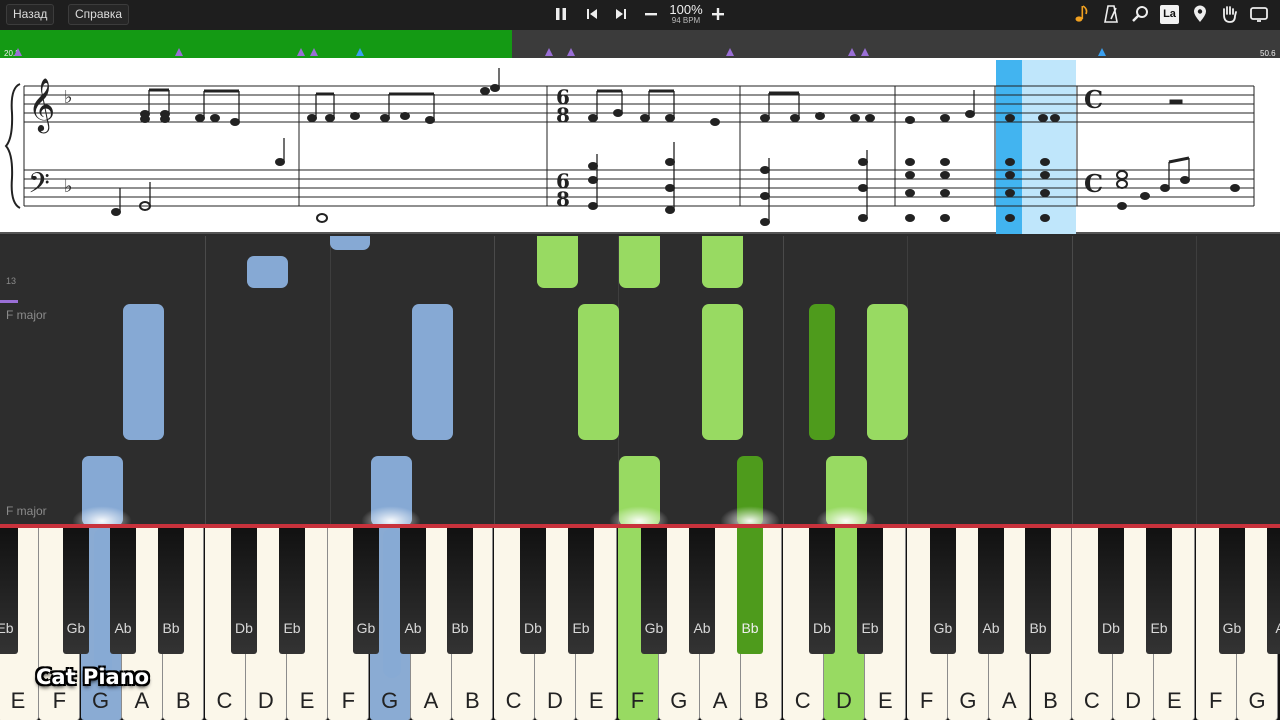 The height and width of the screenshot is (720, 1280). Describe the element at coordinates (1111, 14) in the screenshot. I see `metronome-icon` at that location.